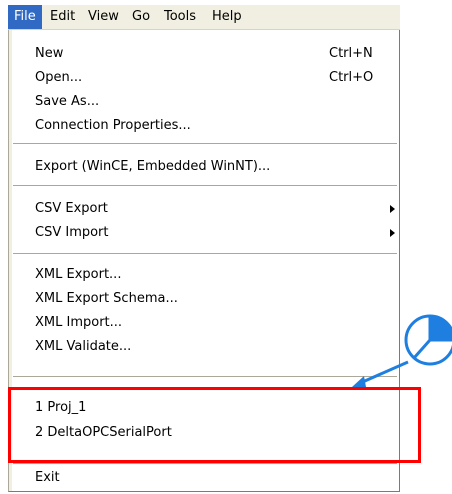 The height and width of the screenshot is (494, 452). I want to click on menu-go: Go, so click(141, 17).